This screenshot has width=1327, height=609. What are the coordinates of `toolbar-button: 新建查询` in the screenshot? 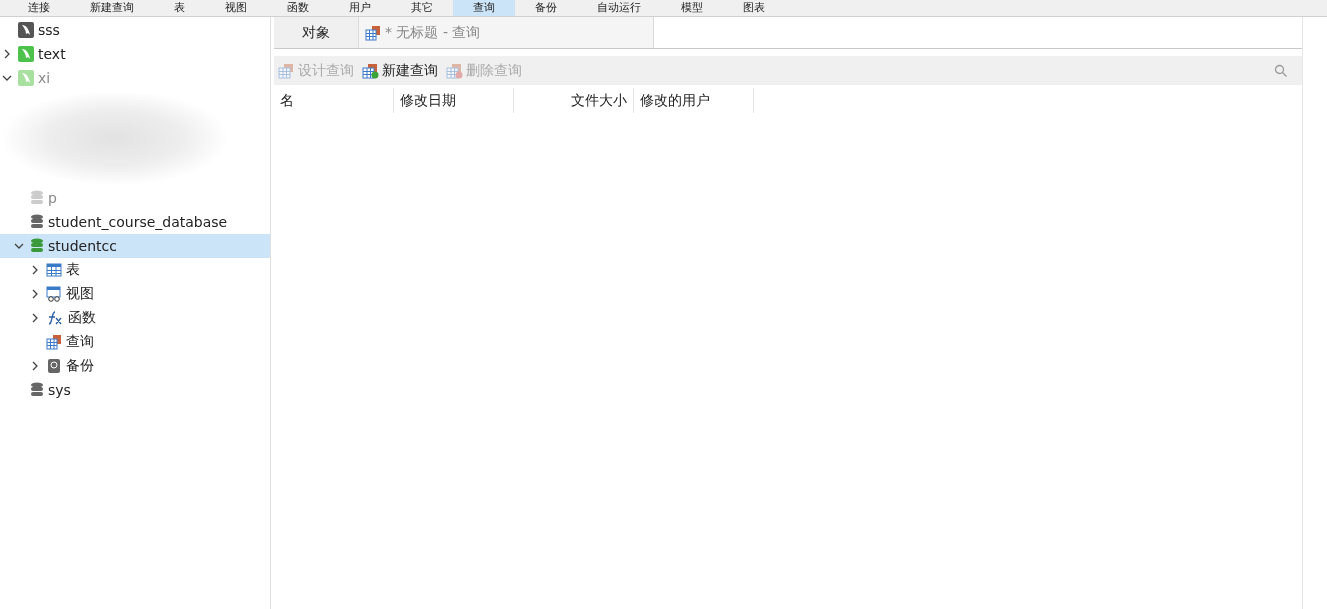 It's located at (410, 70).